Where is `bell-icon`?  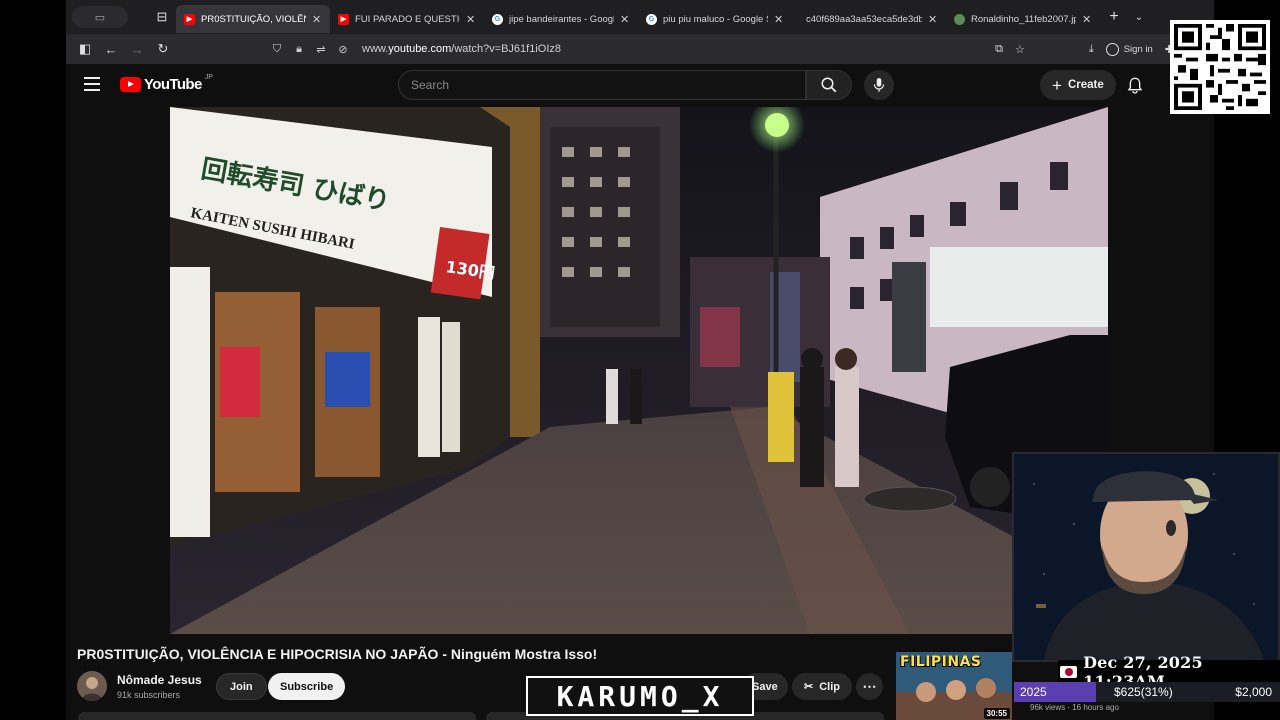 bell-icon is located at coordinates (1135, 85).